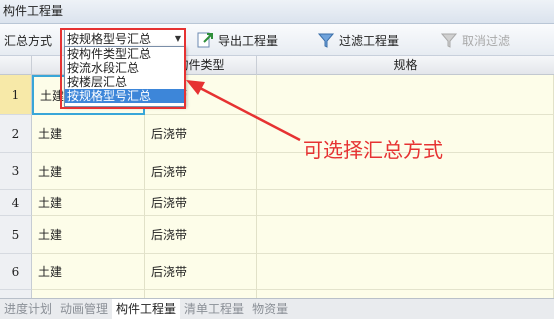  I want to click on window-title: 构件工程量, so click(277, 12).